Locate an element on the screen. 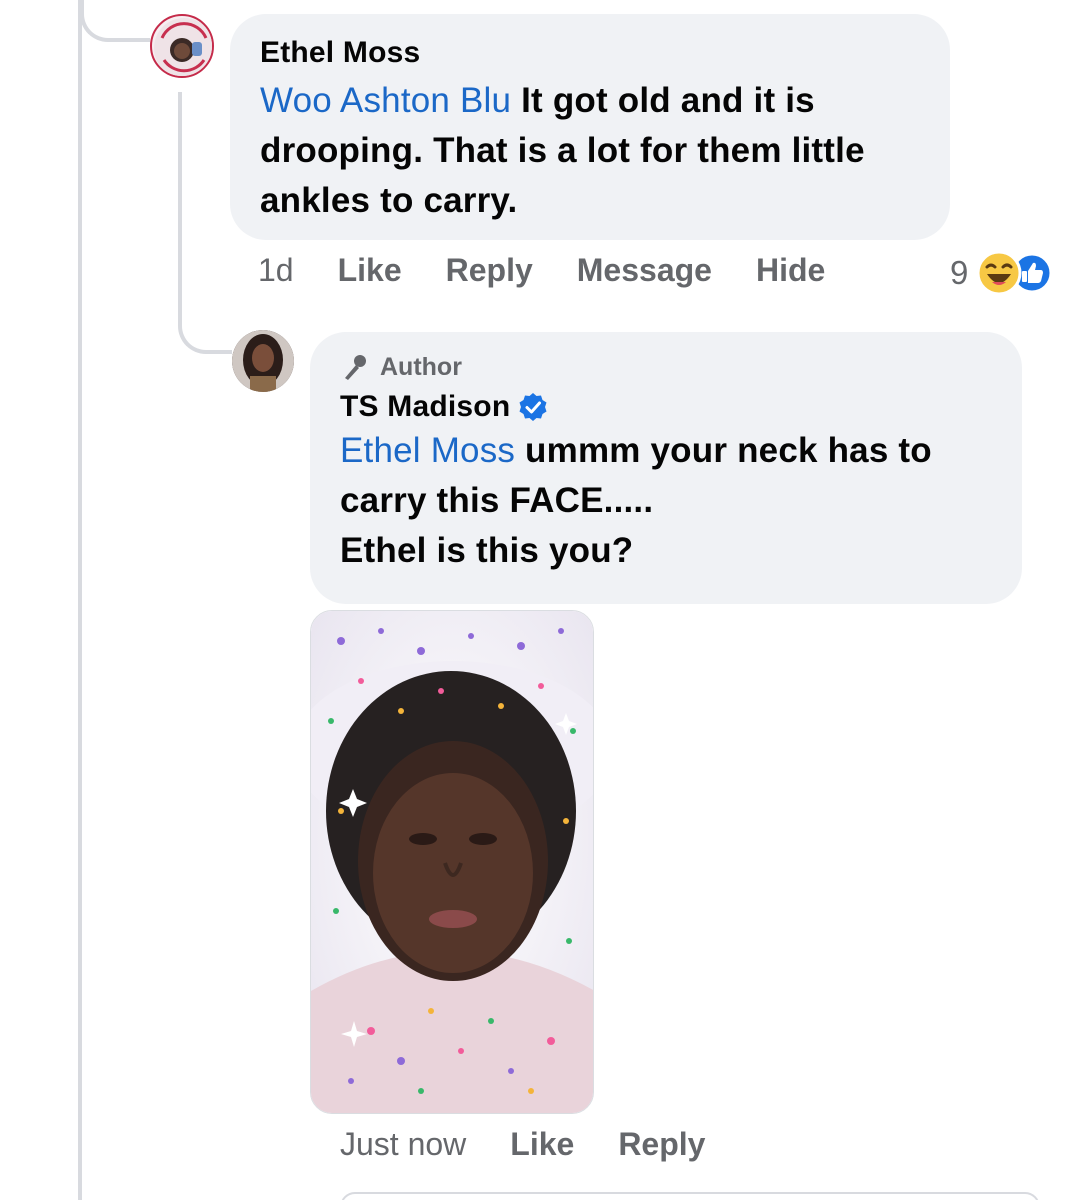 Image resolution: width=1088 pixels, height=1200 pixels. photo-content is located at coordinates (452, 862).